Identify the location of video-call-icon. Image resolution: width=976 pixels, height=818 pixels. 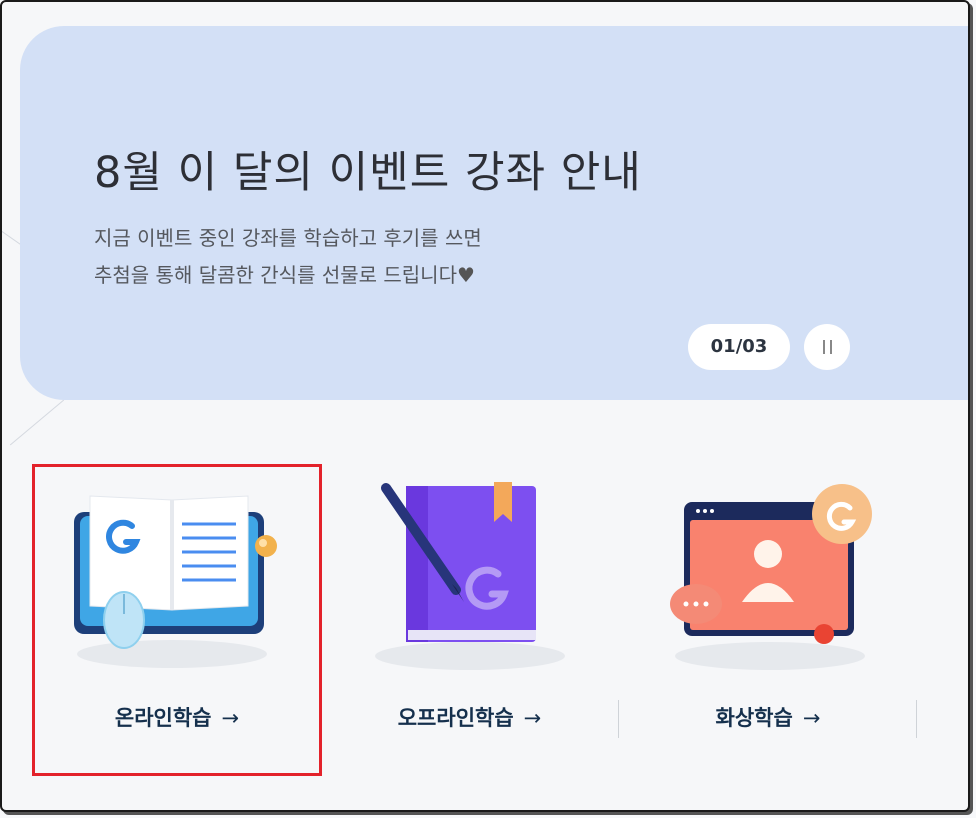
(771, 577).